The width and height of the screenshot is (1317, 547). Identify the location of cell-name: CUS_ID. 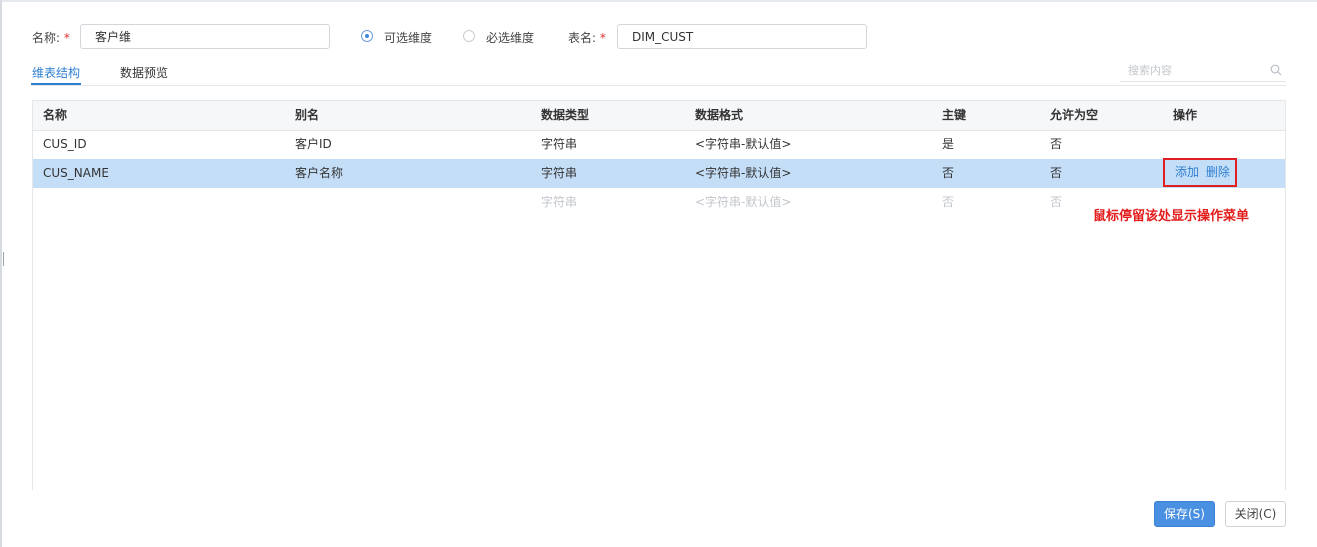
(65, 144).